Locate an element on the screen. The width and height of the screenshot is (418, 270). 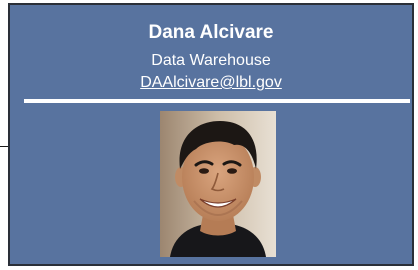
email-link: DAAlcivare@lbl.gov is located at coordinates (211, 82).